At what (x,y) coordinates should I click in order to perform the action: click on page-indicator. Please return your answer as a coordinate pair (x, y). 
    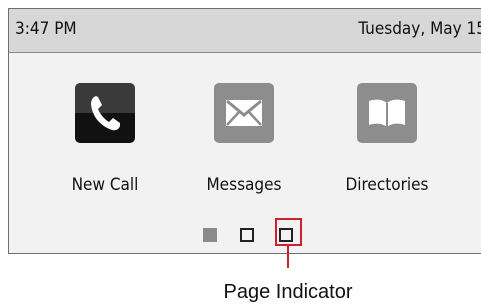
    Looking at the image, I should click on (245, 235).